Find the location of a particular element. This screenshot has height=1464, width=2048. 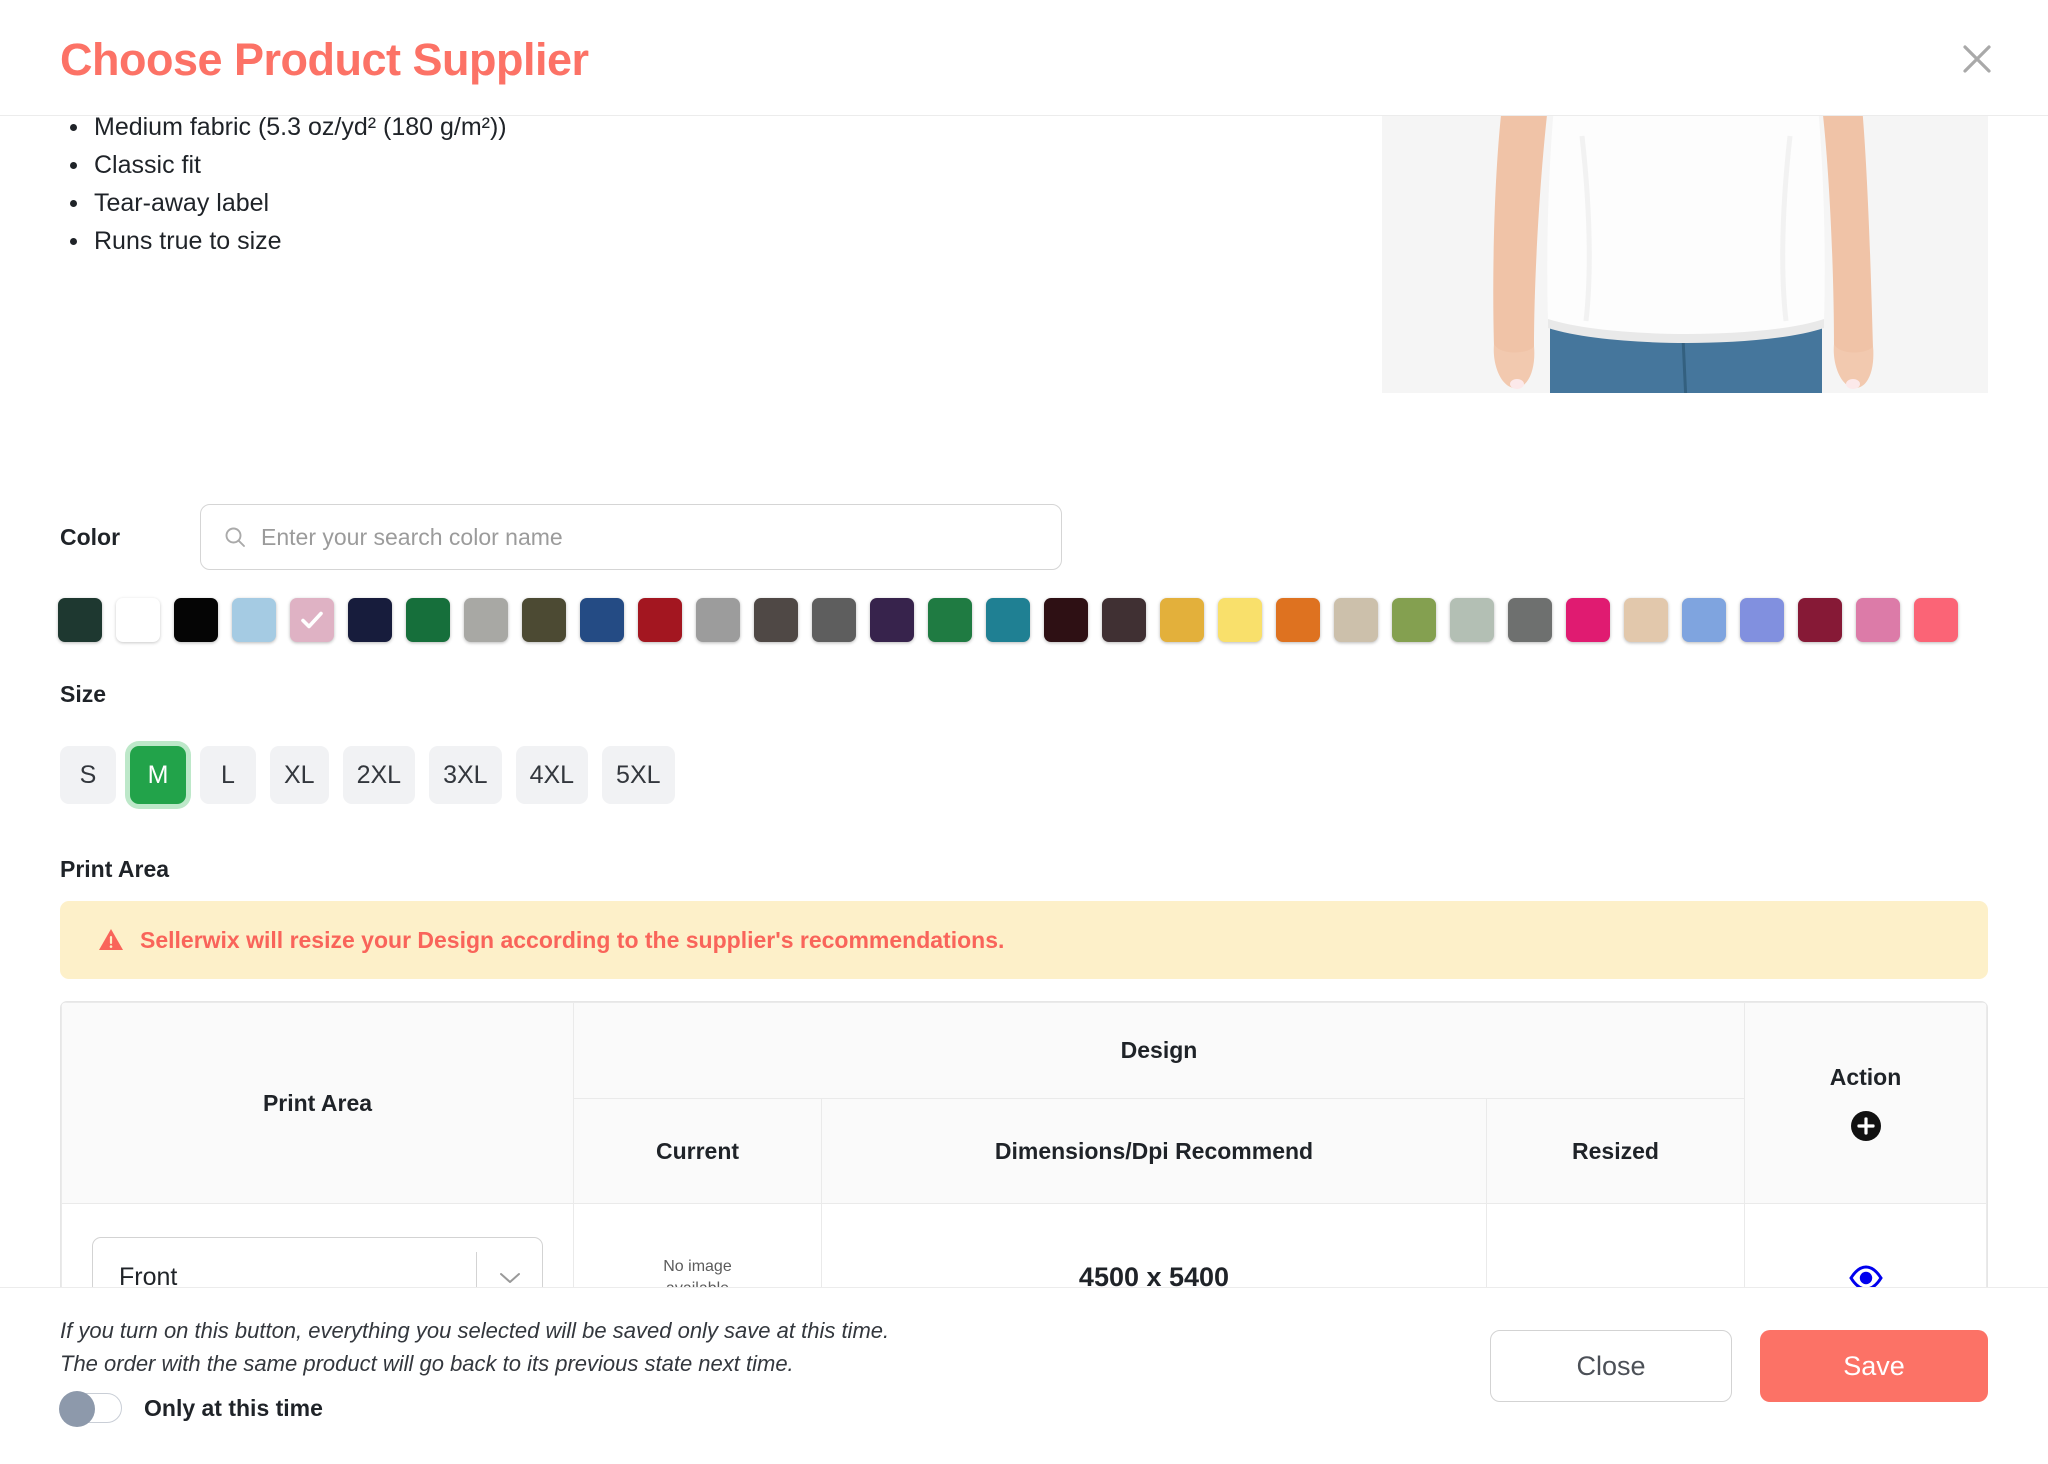

cell-action is located at coordinates (1865, 1245).